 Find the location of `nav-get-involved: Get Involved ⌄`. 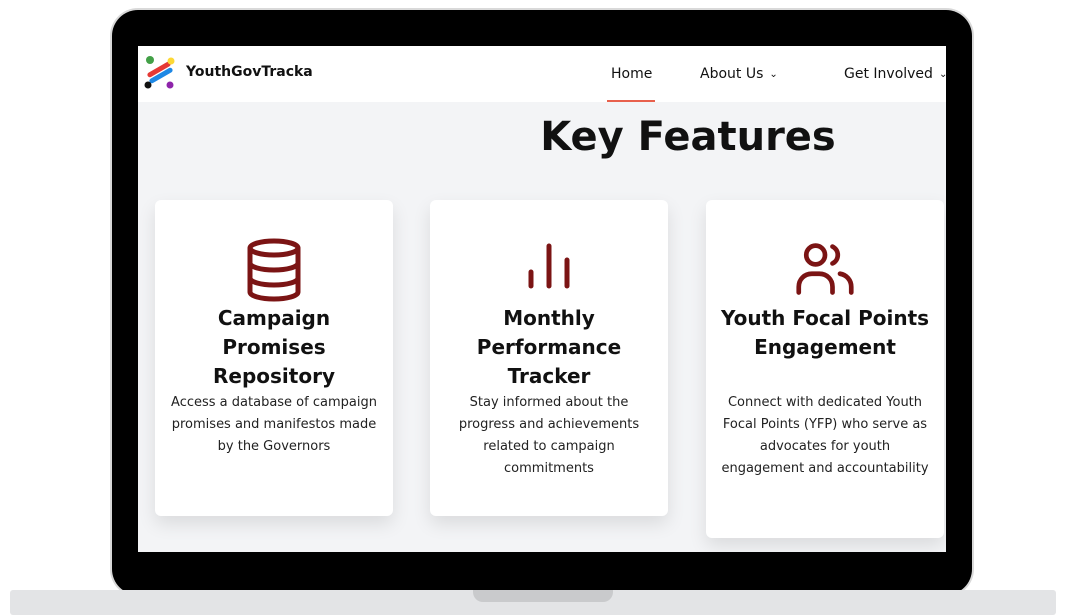

nav-get-involved: Get Involved ⌄ is located at coordinates (895, 74).